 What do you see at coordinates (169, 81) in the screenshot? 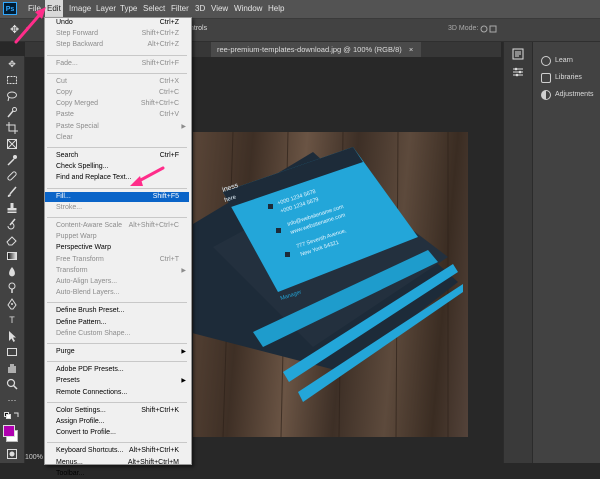
I see `menu-item-shortcut: Ctrl+X` at bounding box center [169, 81].